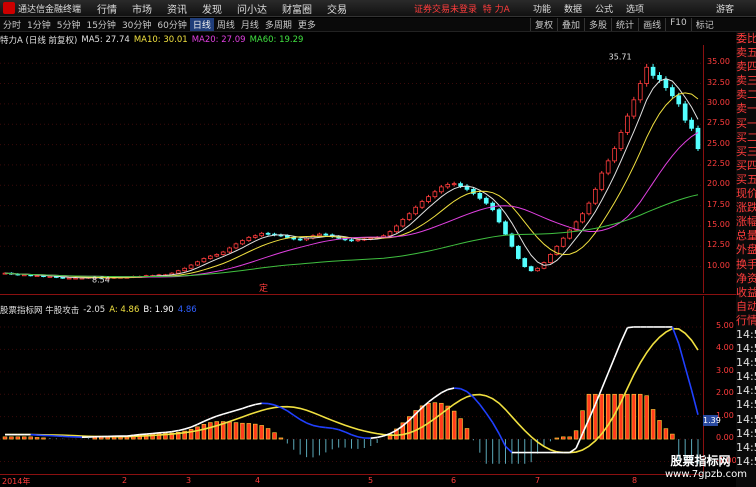 This screenshot has height=487, width=756. I want to click on guest-label: 游客, so click(725, 8).